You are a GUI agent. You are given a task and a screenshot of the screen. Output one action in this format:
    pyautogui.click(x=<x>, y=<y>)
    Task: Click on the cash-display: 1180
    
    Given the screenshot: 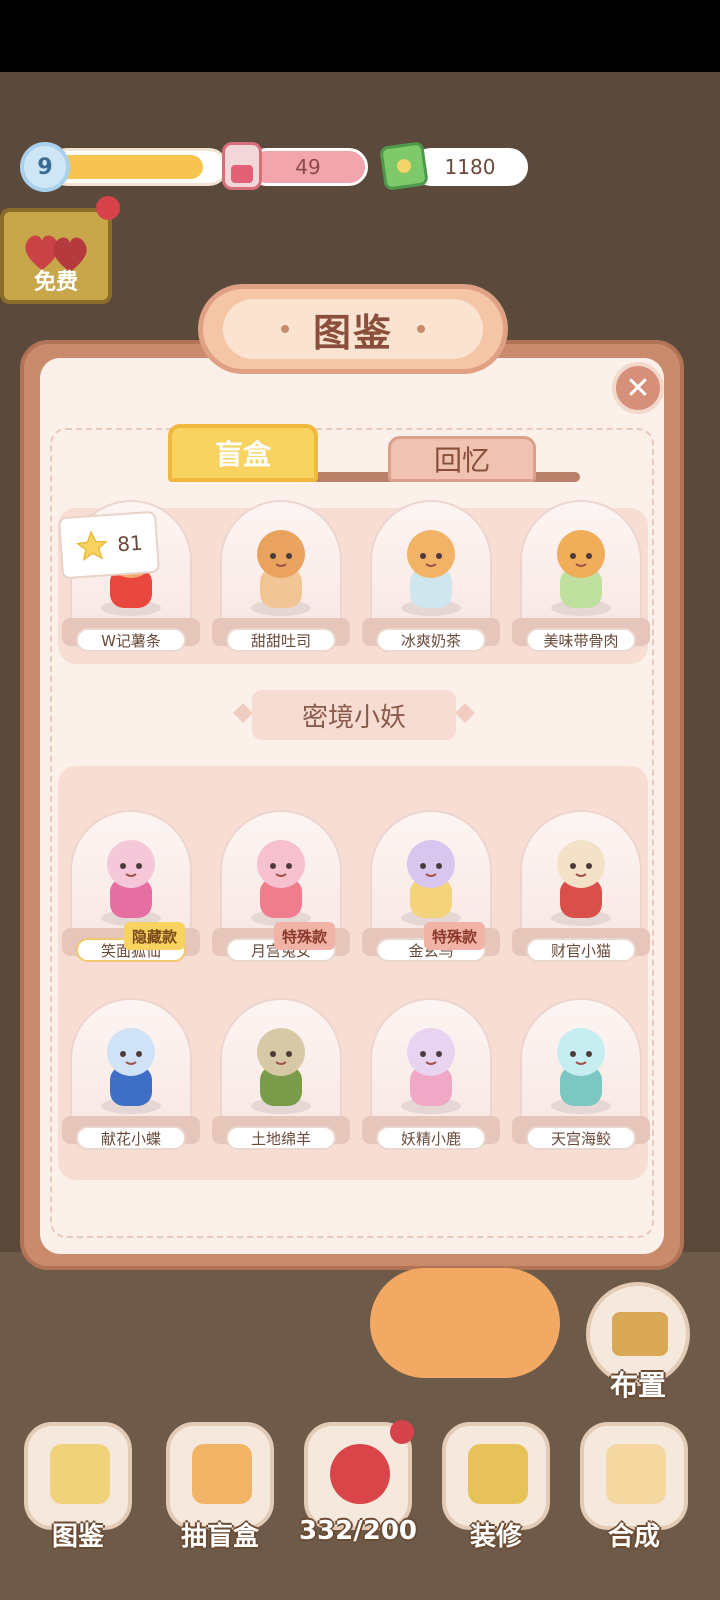 What is the action you would take?
    pyautogui.click(x=455, y=166)
    